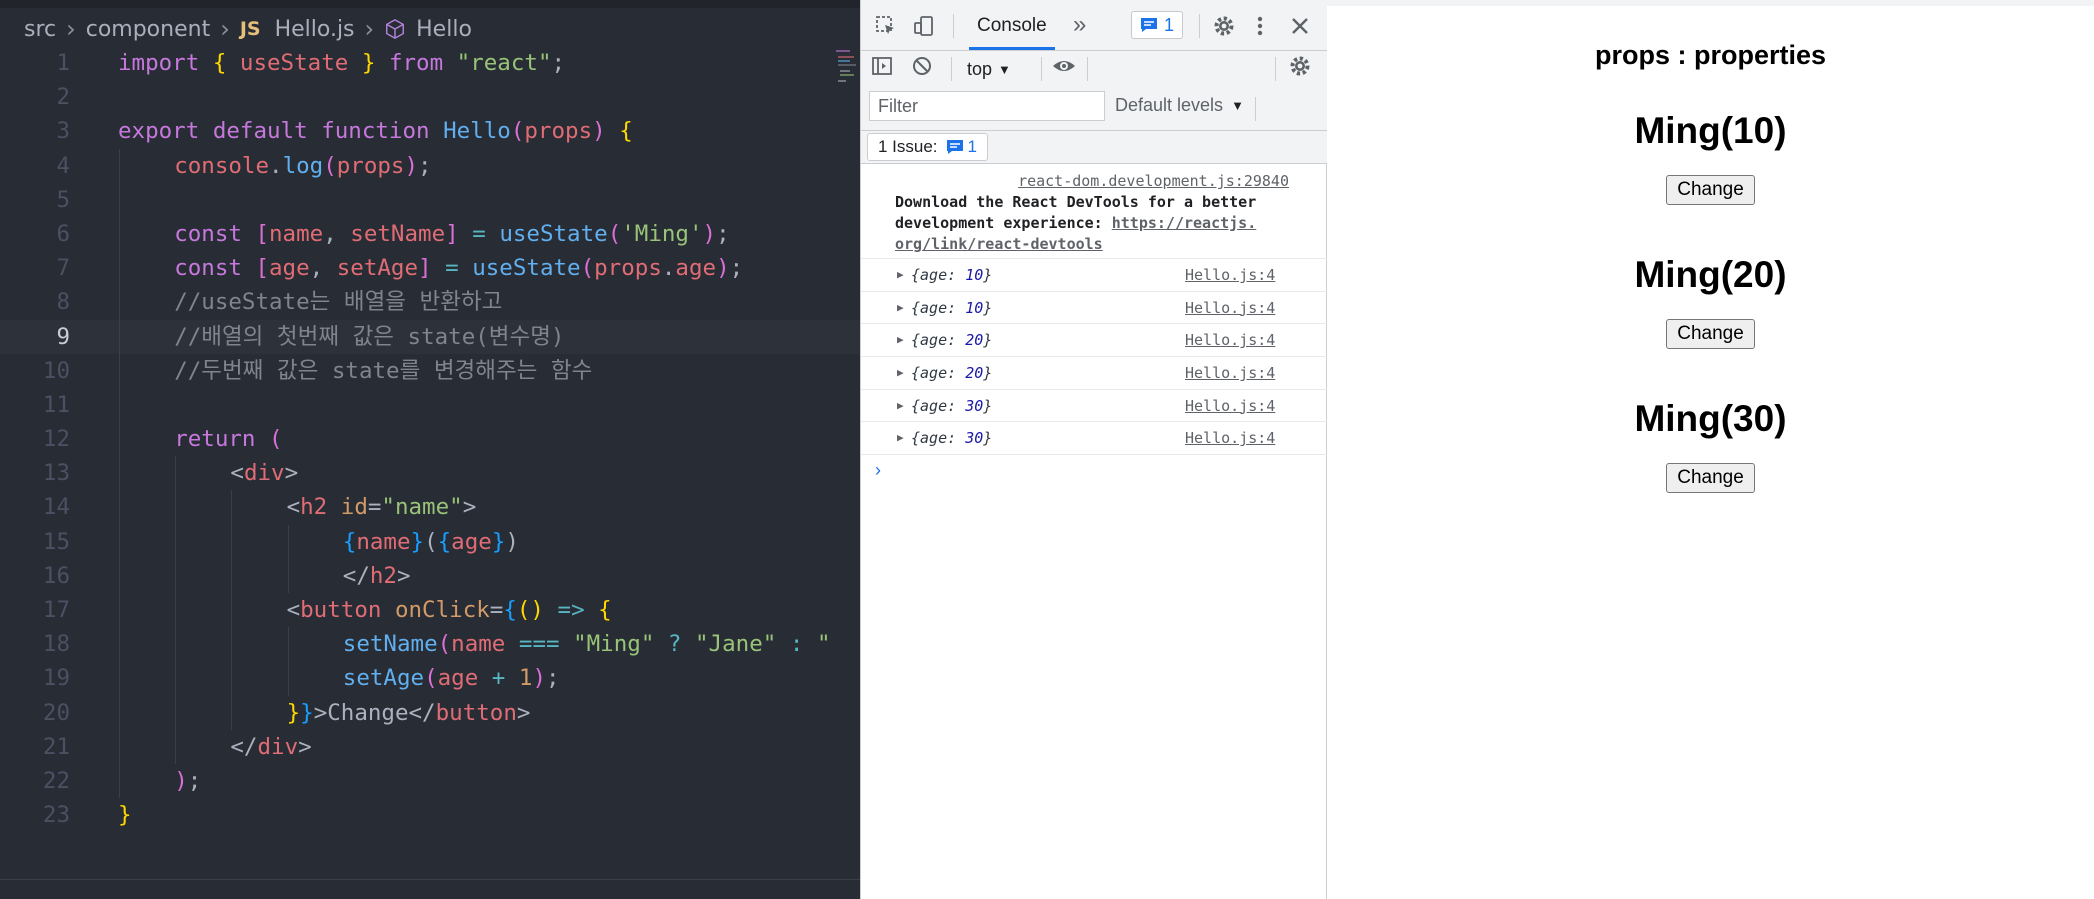 The image size is (2094, 899). What do you see at coordinates (248, 29) in the screenshot?
I see `breadcrumb: src › component › JS Hello.js › Hello` at bounding box center [248, 29].